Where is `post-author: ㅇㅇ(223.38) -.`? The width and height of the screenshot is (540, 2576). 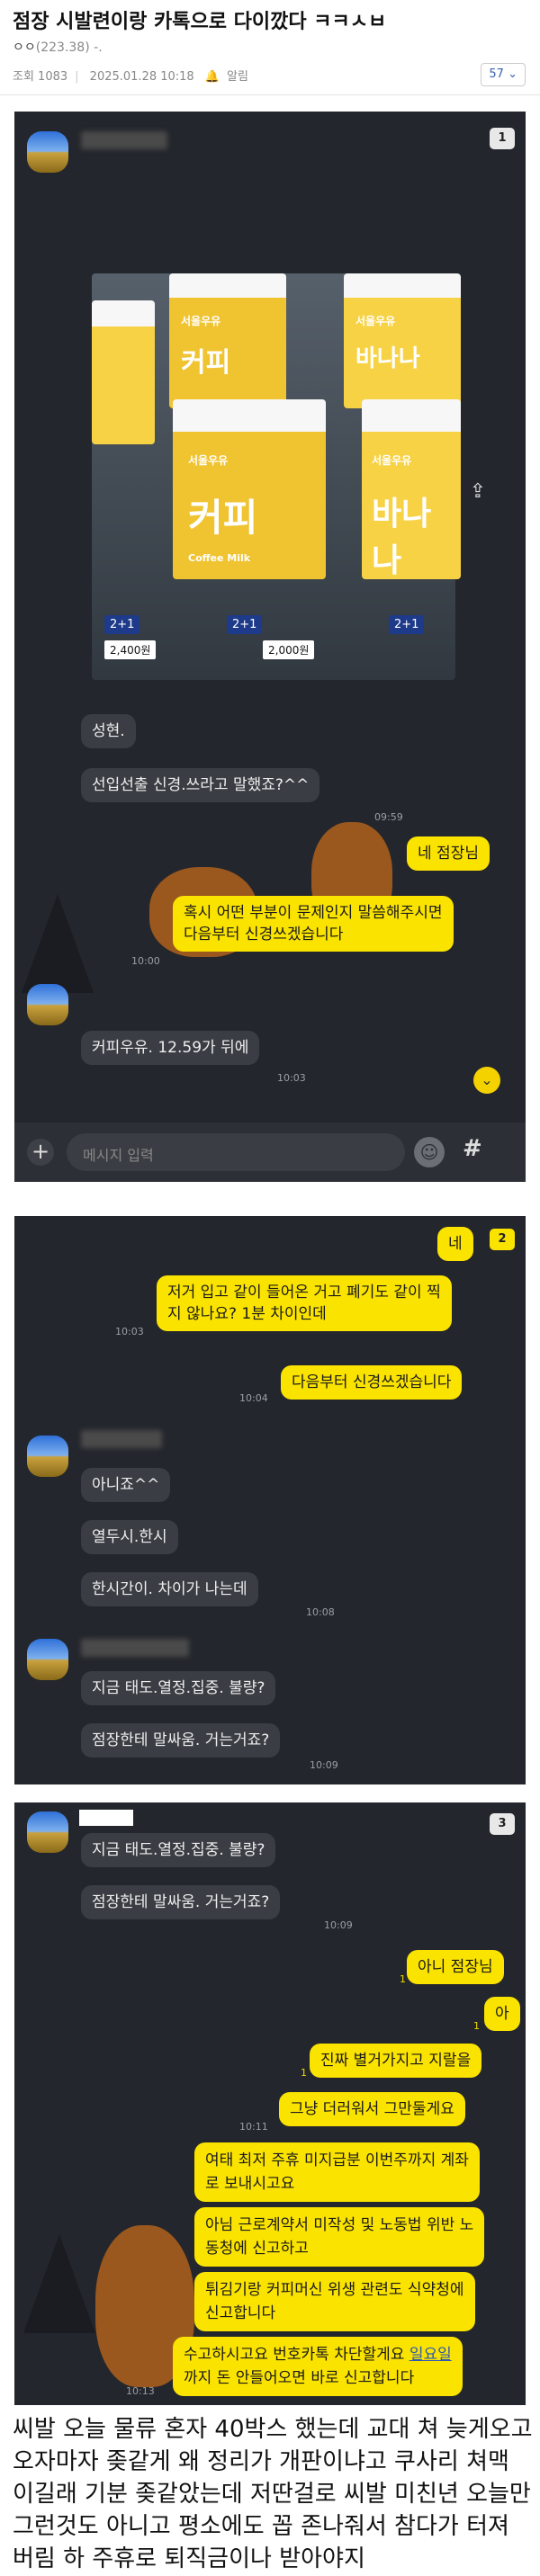
post-author: ㅇㅇ(223.38) -. is located at coordinates (58, 47).